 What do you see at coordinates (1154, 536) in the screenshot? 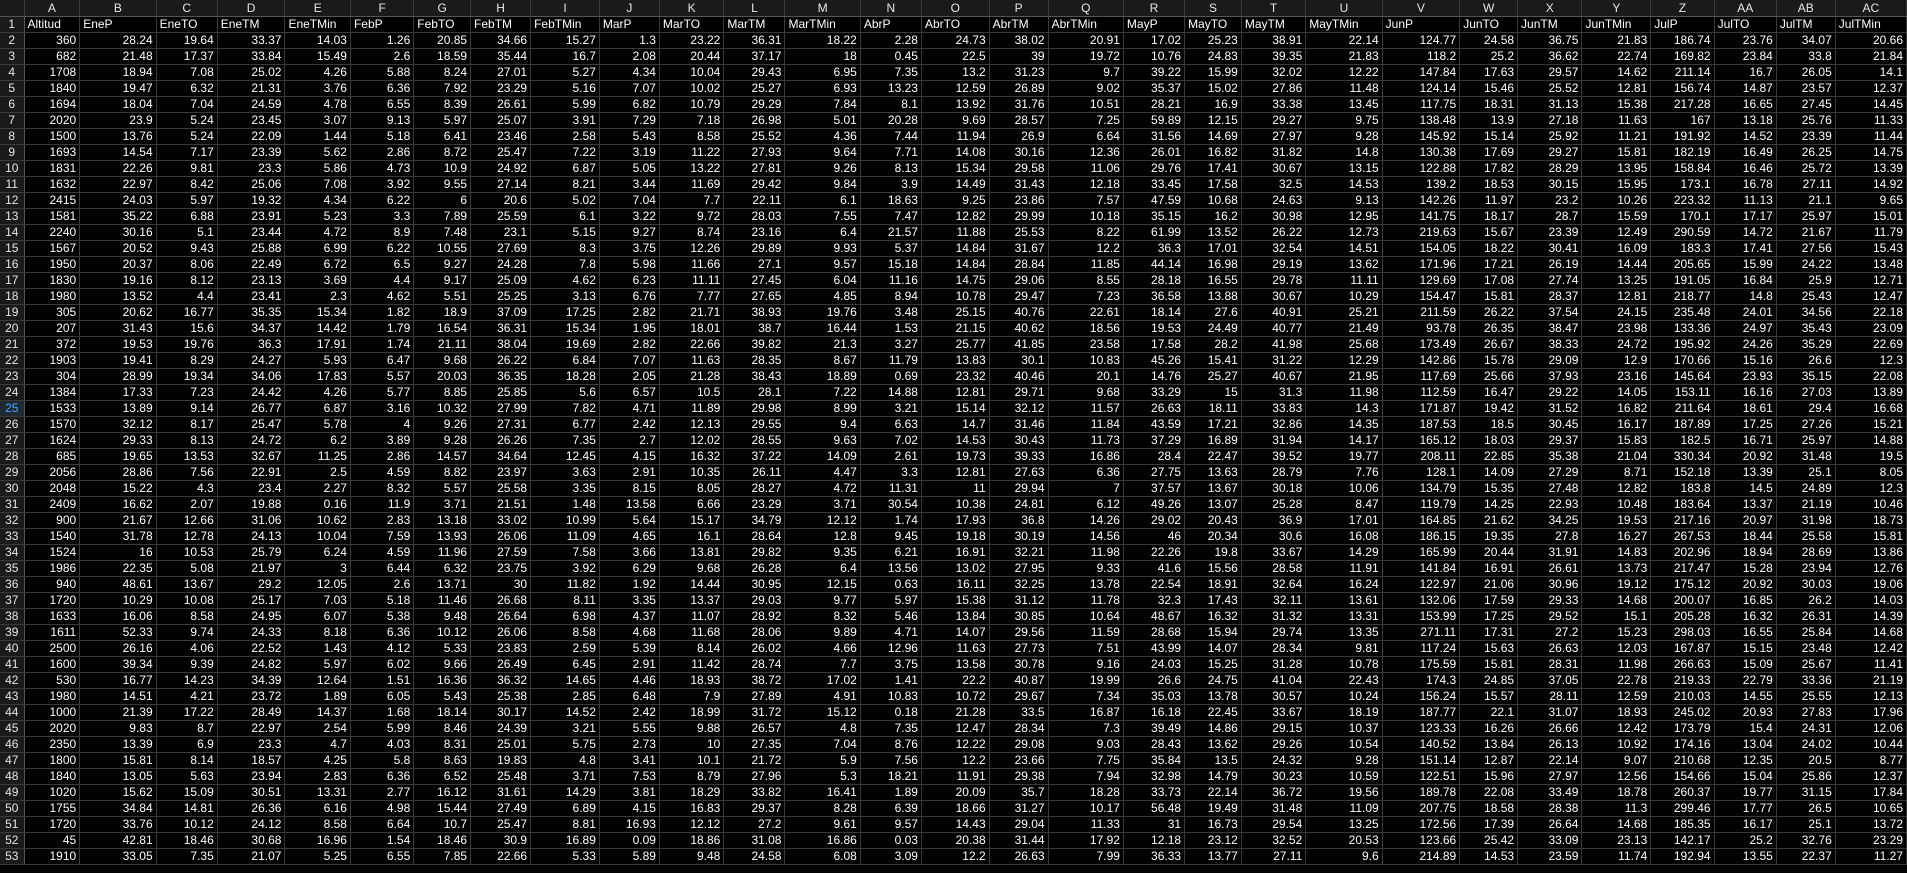
I see `data-cell: 46` at bounding box center [1154, 536].